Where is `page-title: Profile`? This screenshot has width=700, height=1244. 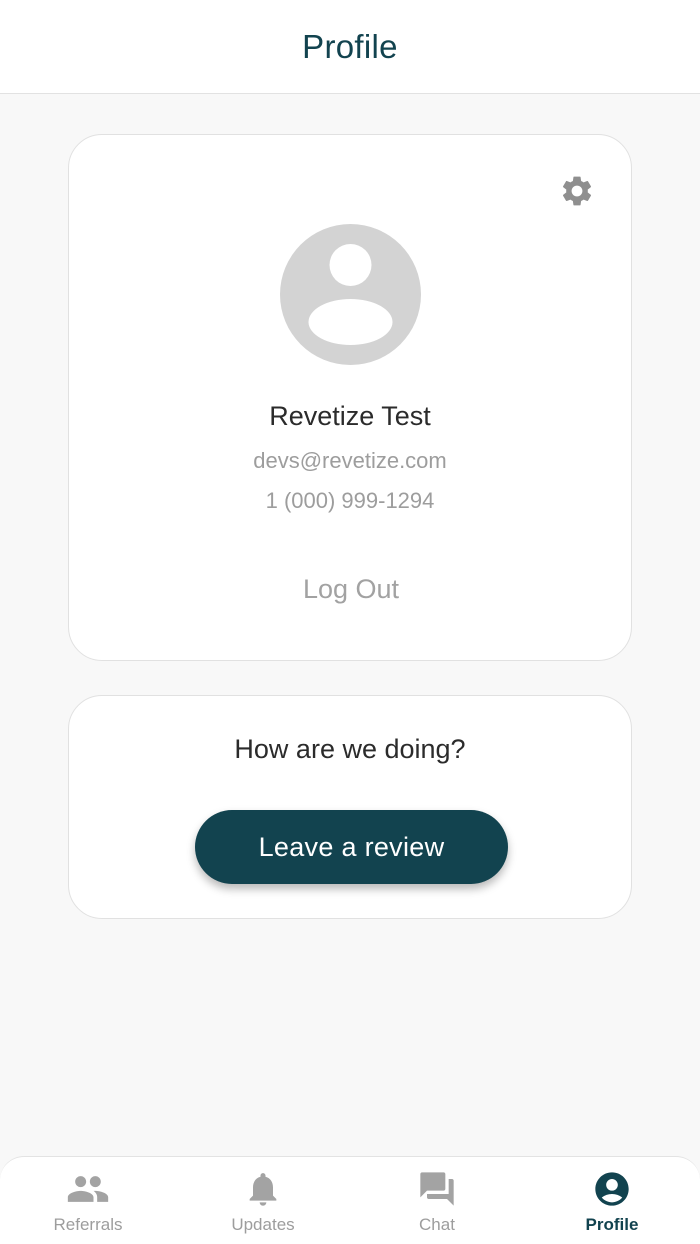 page-title: Profile is located at coordinates (350, 46).